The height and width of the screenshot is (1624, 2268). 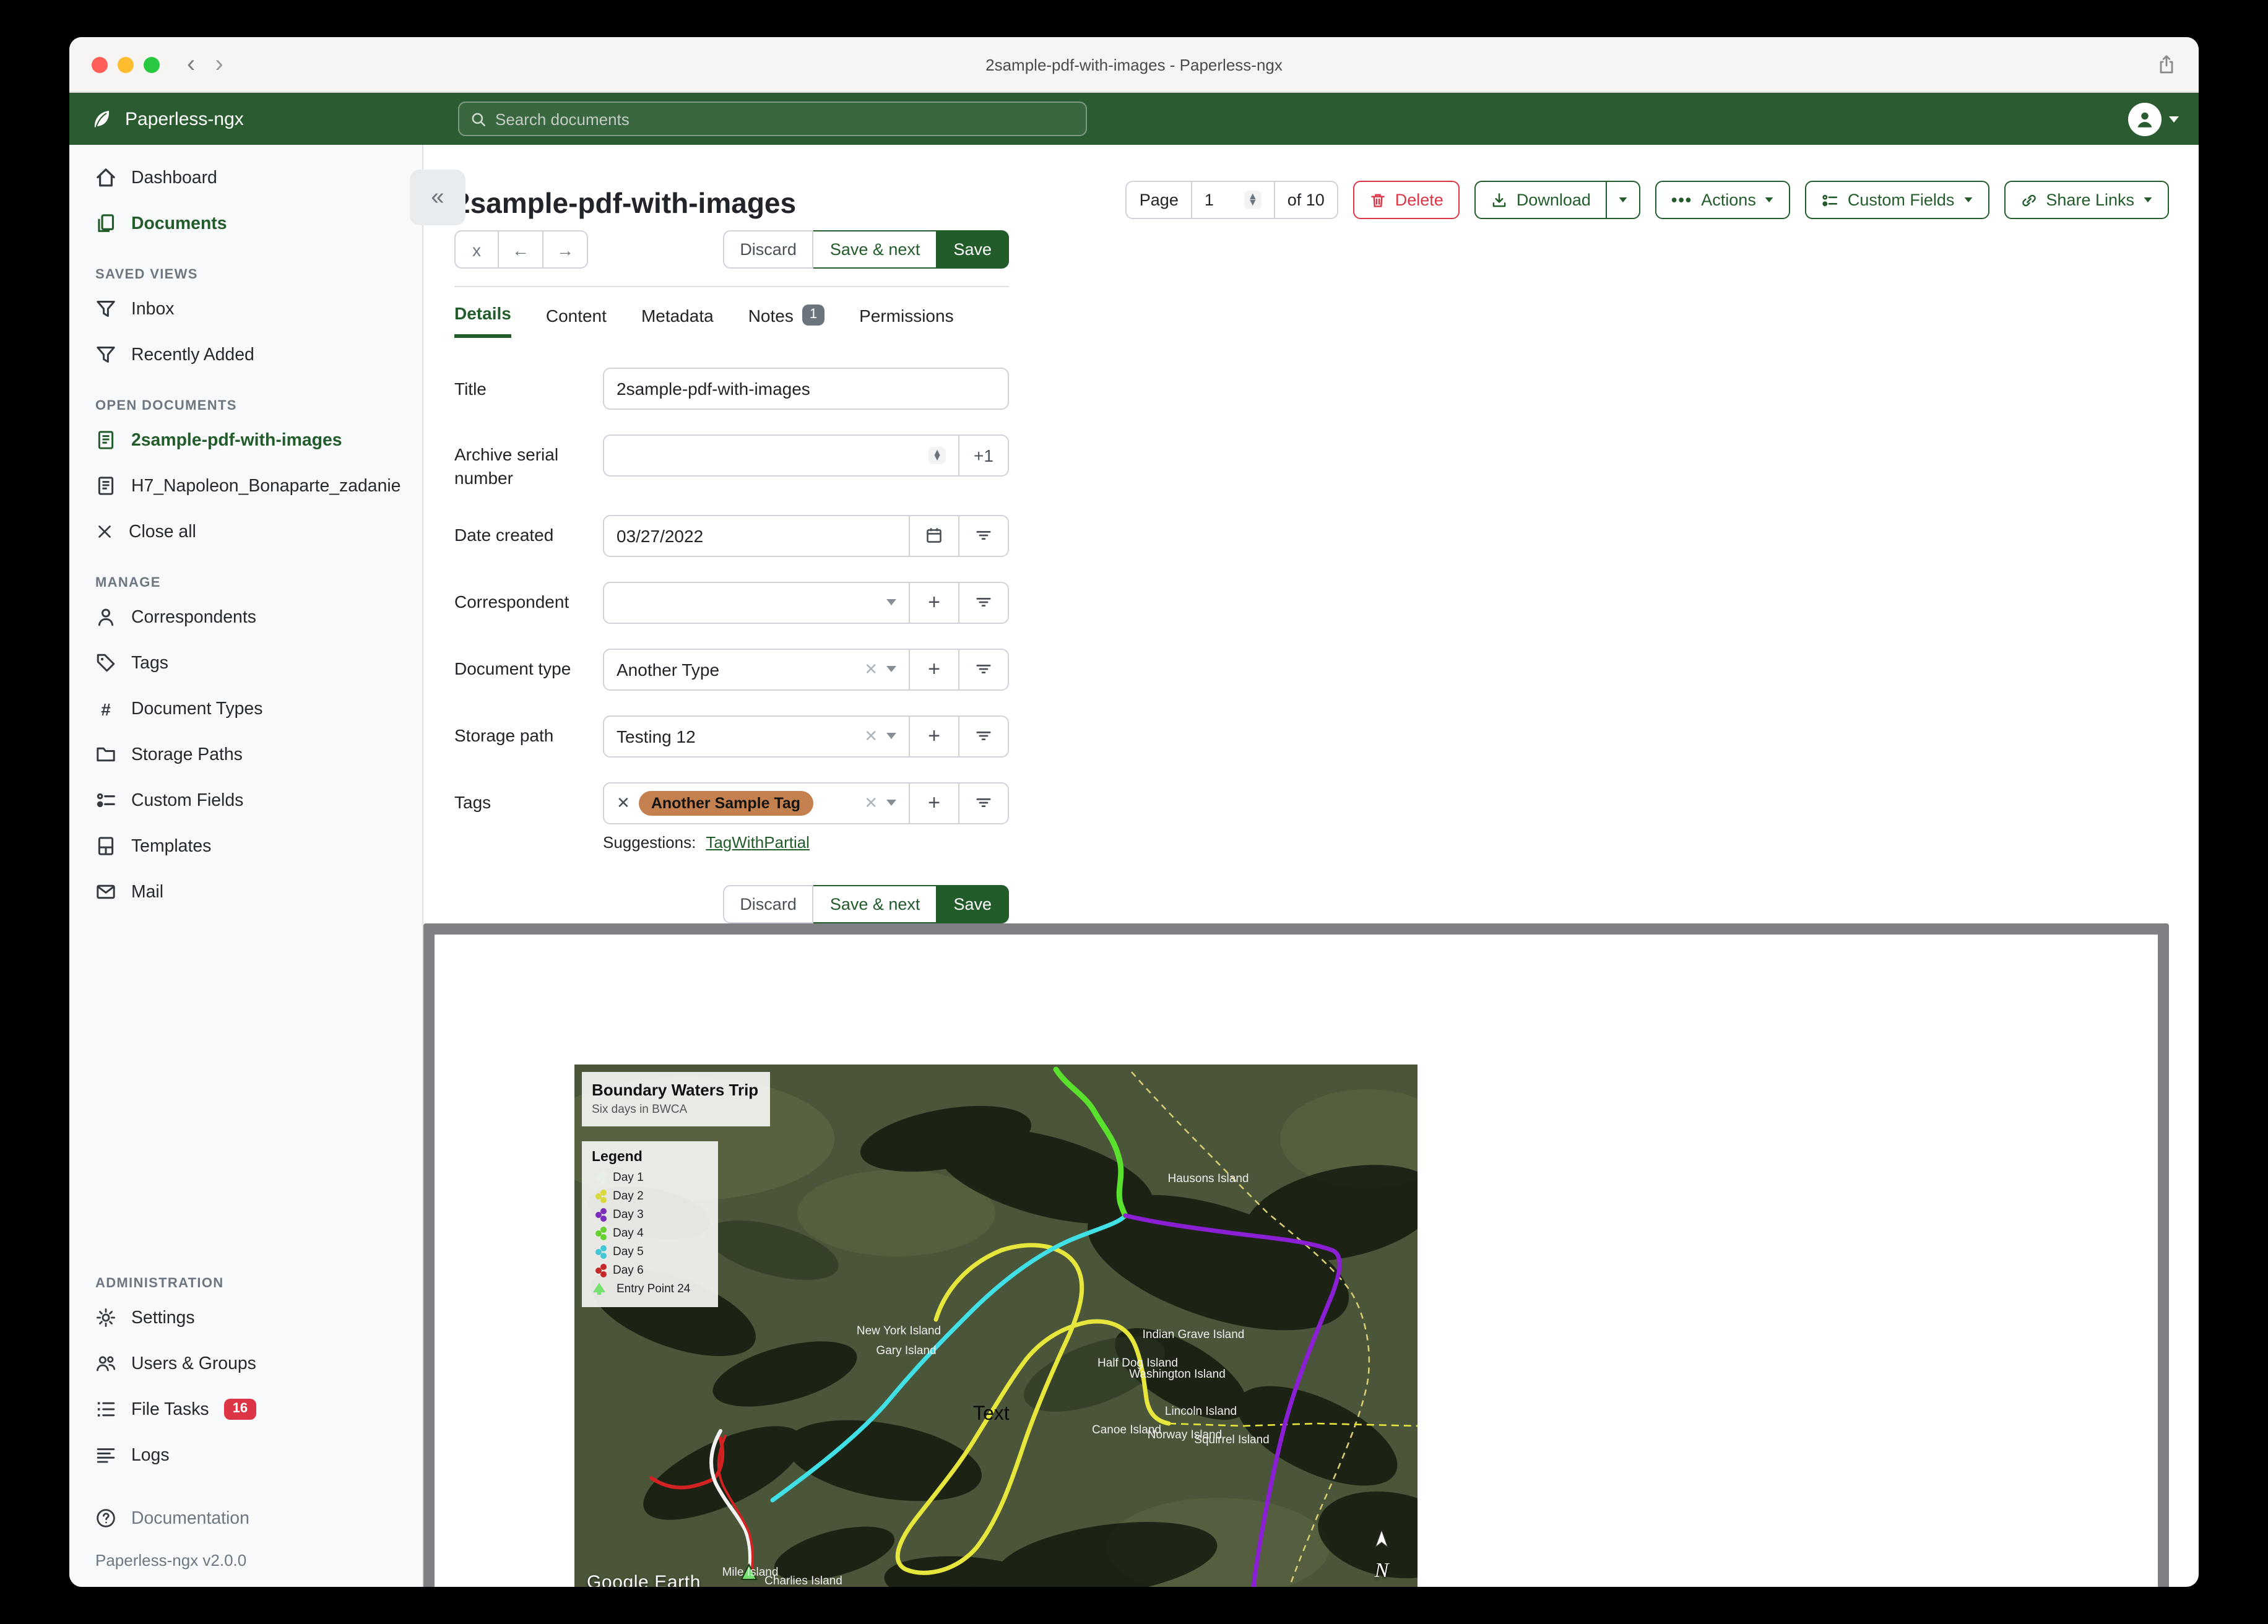 I want to click on sidebar-item-tags: Tags, so click(x=245, y=663).